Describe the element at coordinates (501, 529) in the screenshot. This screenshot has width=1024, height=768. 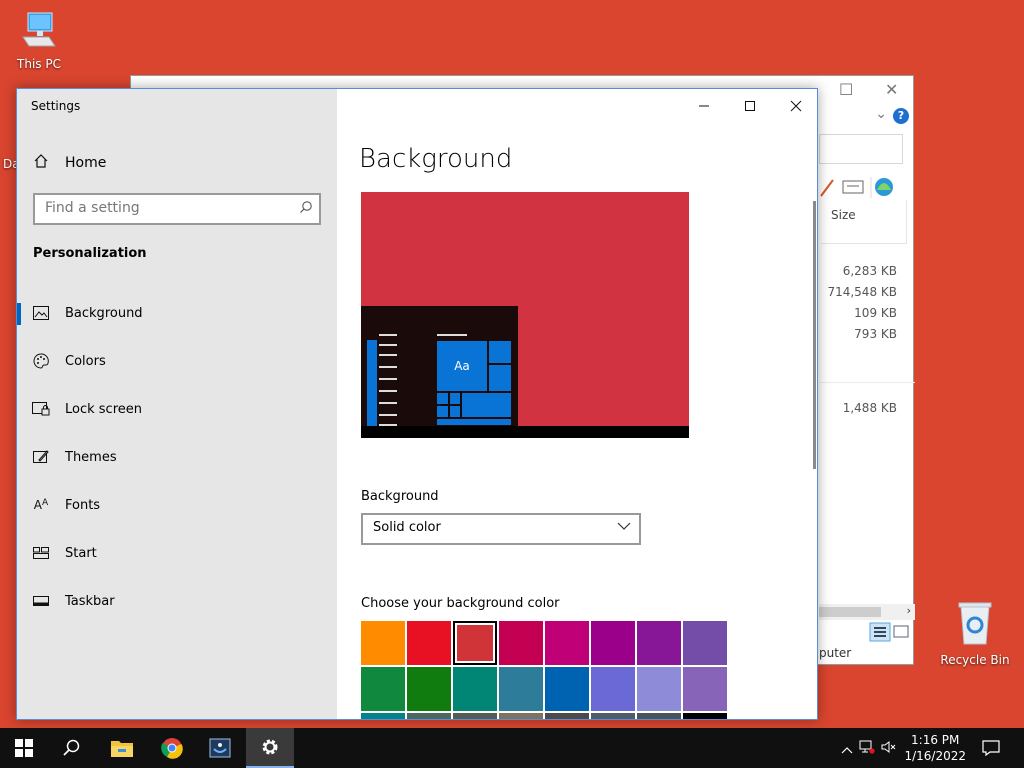
I see `background-type-dropdown: Solid color` at that location.